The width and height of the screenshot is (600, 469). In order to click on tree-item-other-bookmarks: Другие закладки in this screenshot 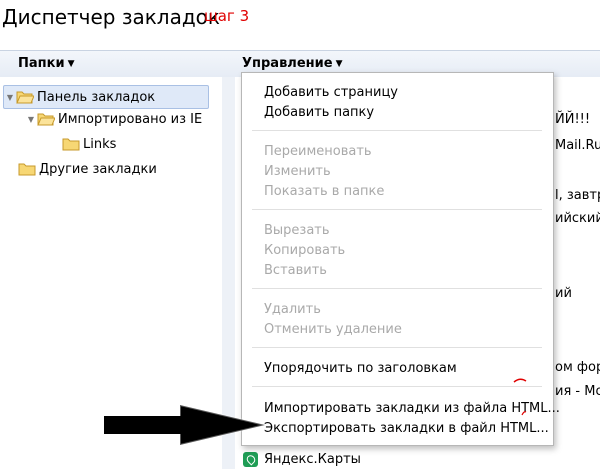, I will do `click(87, 169)`.